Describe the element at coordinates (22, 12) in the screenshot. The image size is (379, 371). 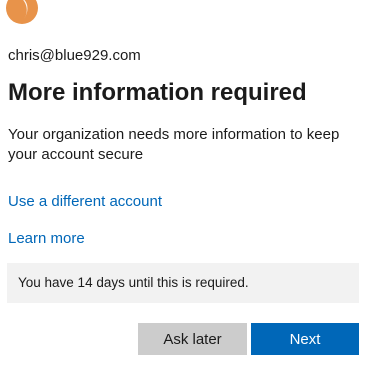
I see `org-logo-icon` at that location.